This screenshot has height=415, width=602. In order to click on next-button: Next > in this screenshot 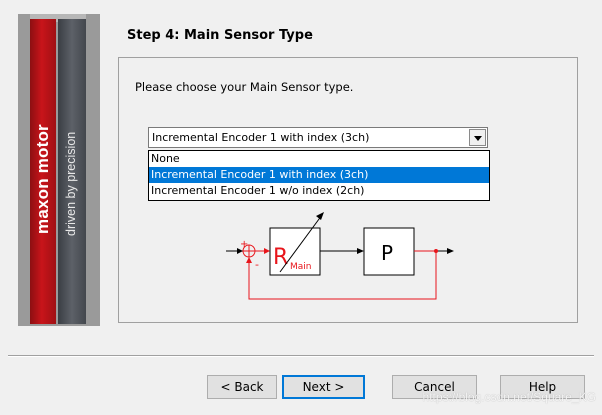, I will do `click(323, 387)`.